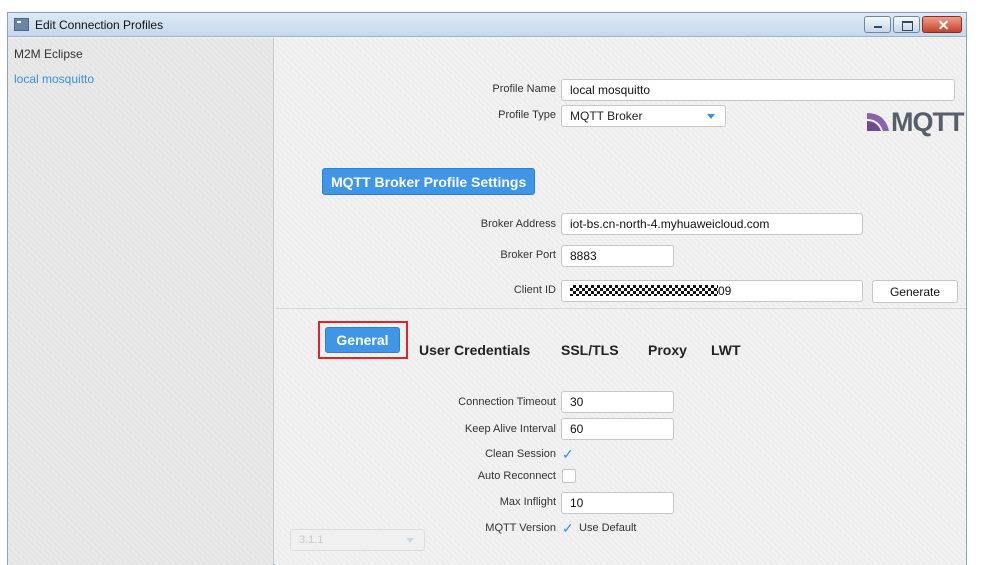  Describe the element at coordinates (311, 540) in the screenshot. I see `mqtt-version-value: 3.1.1` at that location.